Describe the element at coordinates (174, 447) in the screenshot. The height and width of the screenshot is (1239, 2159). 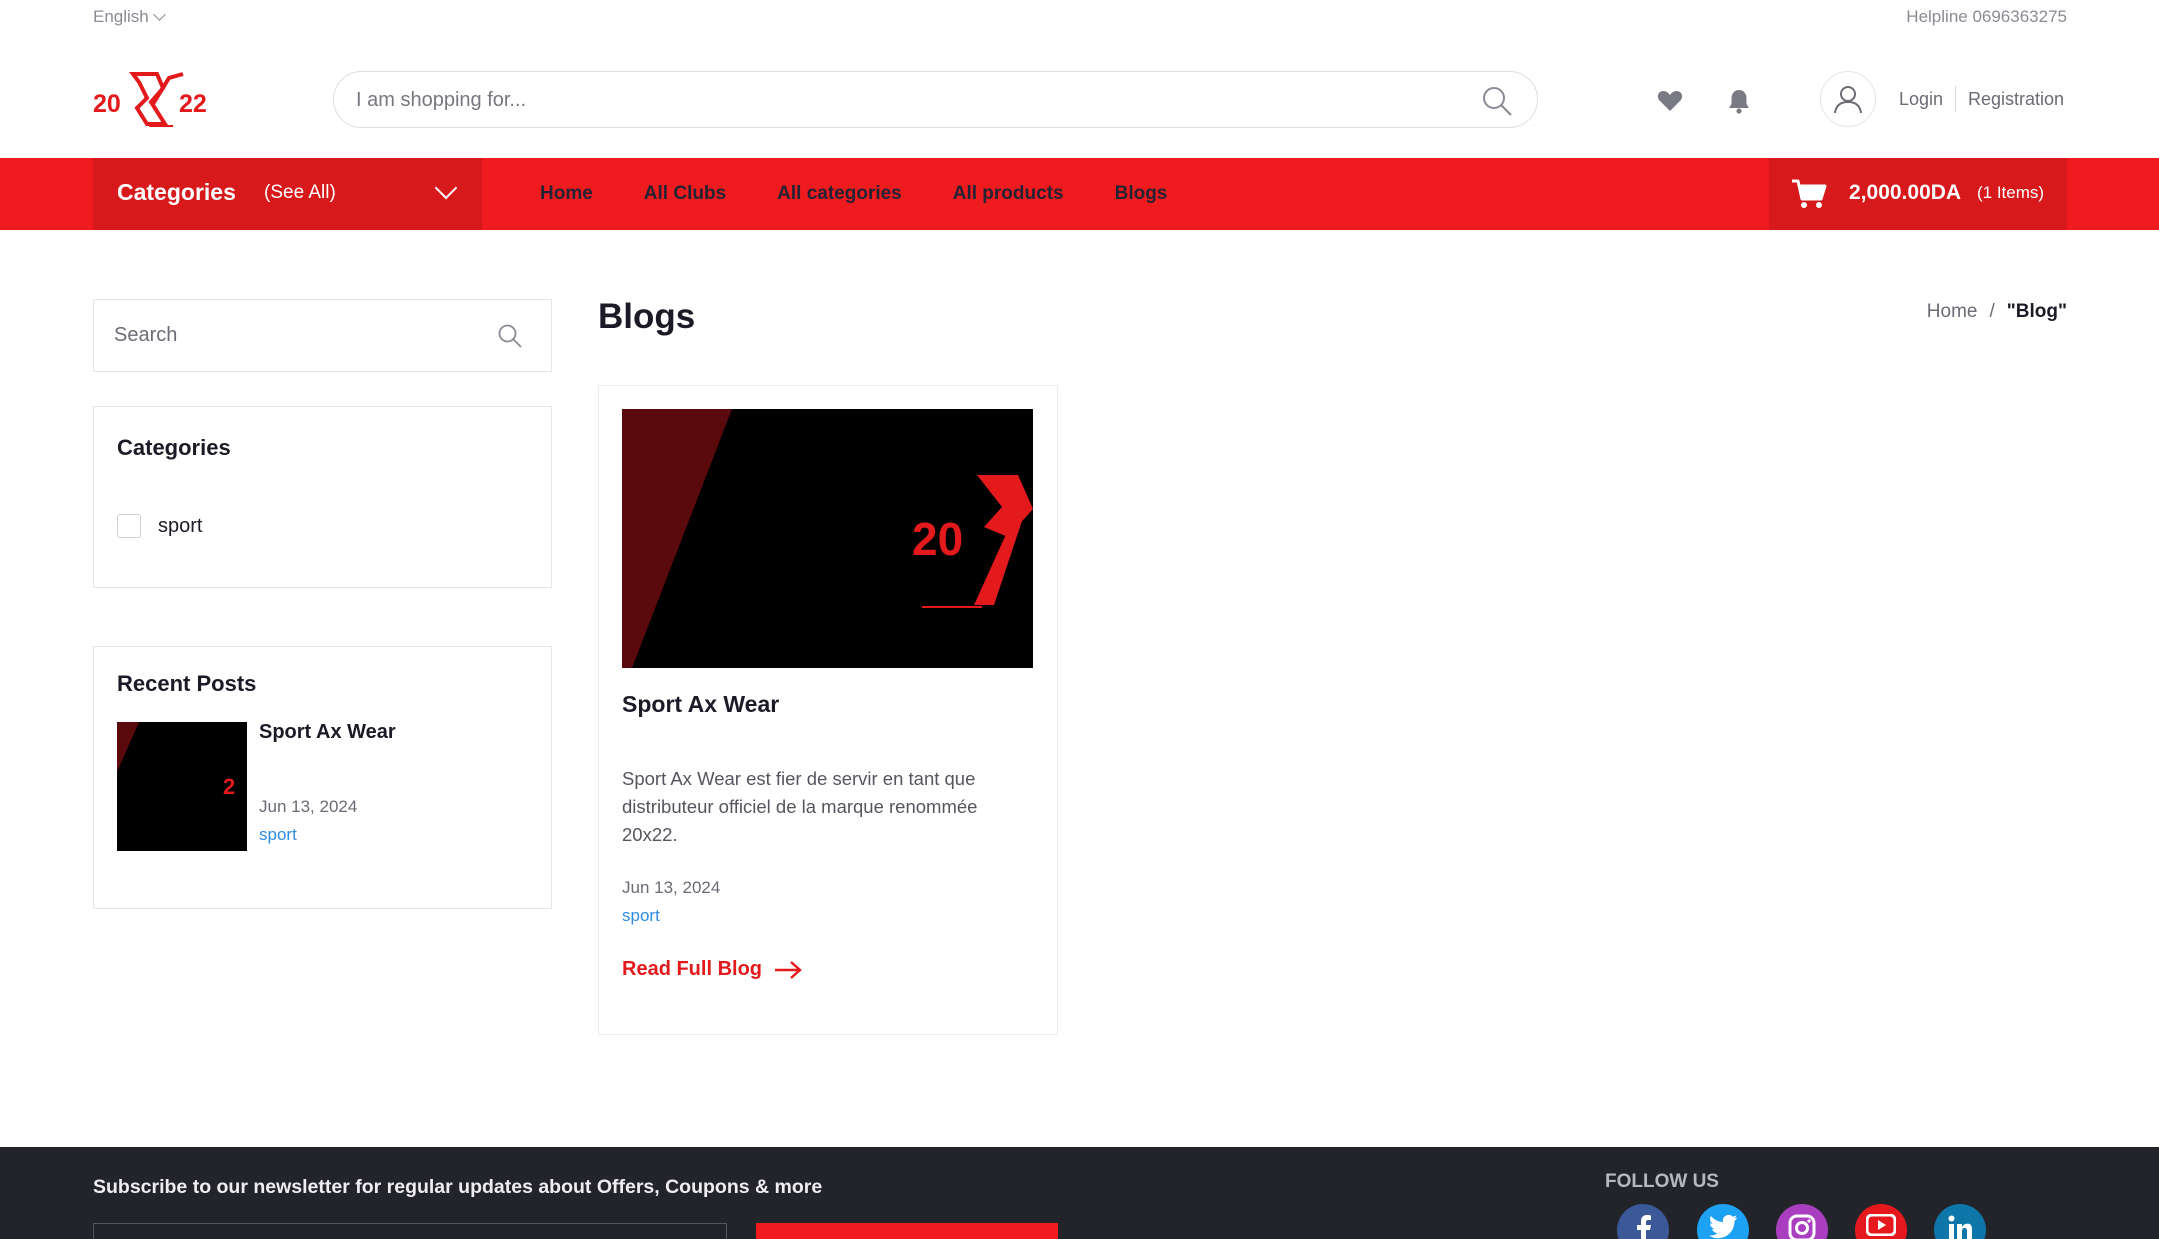
I see `categories-heading: Categories` at that location.